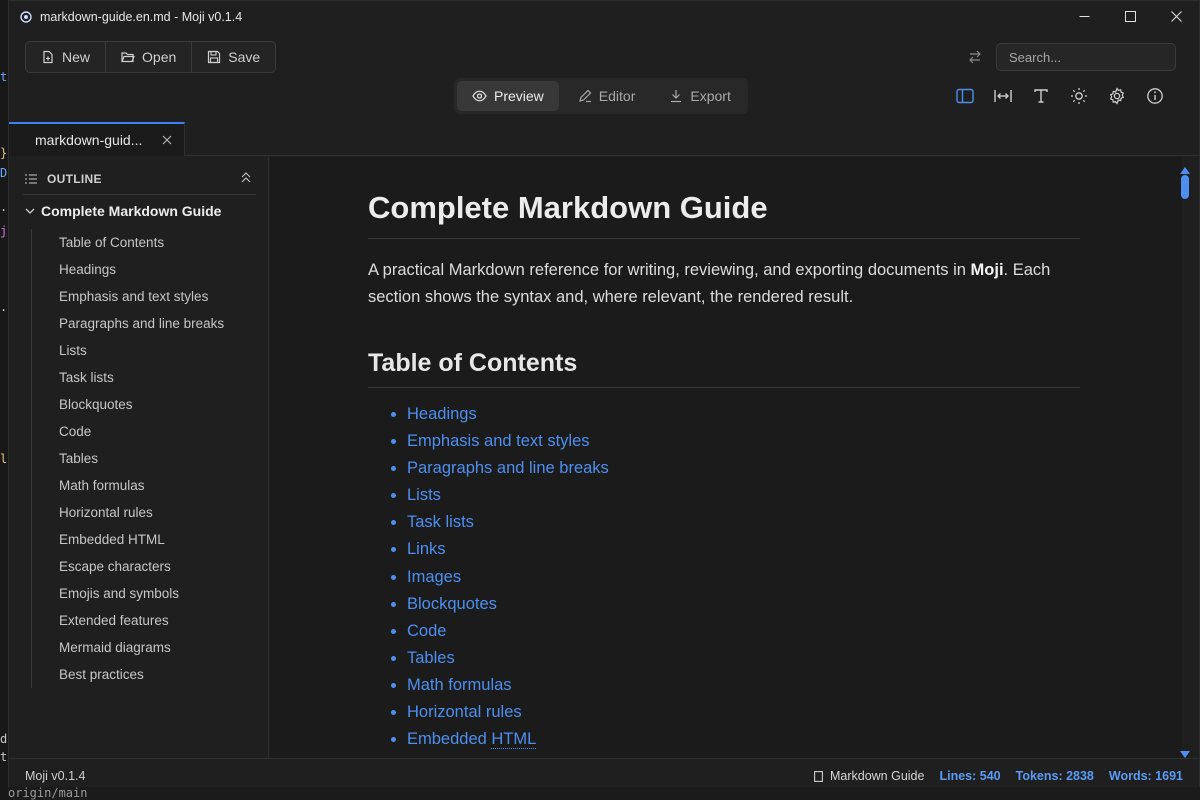  What do you see at coordinates (76, 57) in the screenshot?
I see `new-button-label: New` at bounding box center [76, 57].